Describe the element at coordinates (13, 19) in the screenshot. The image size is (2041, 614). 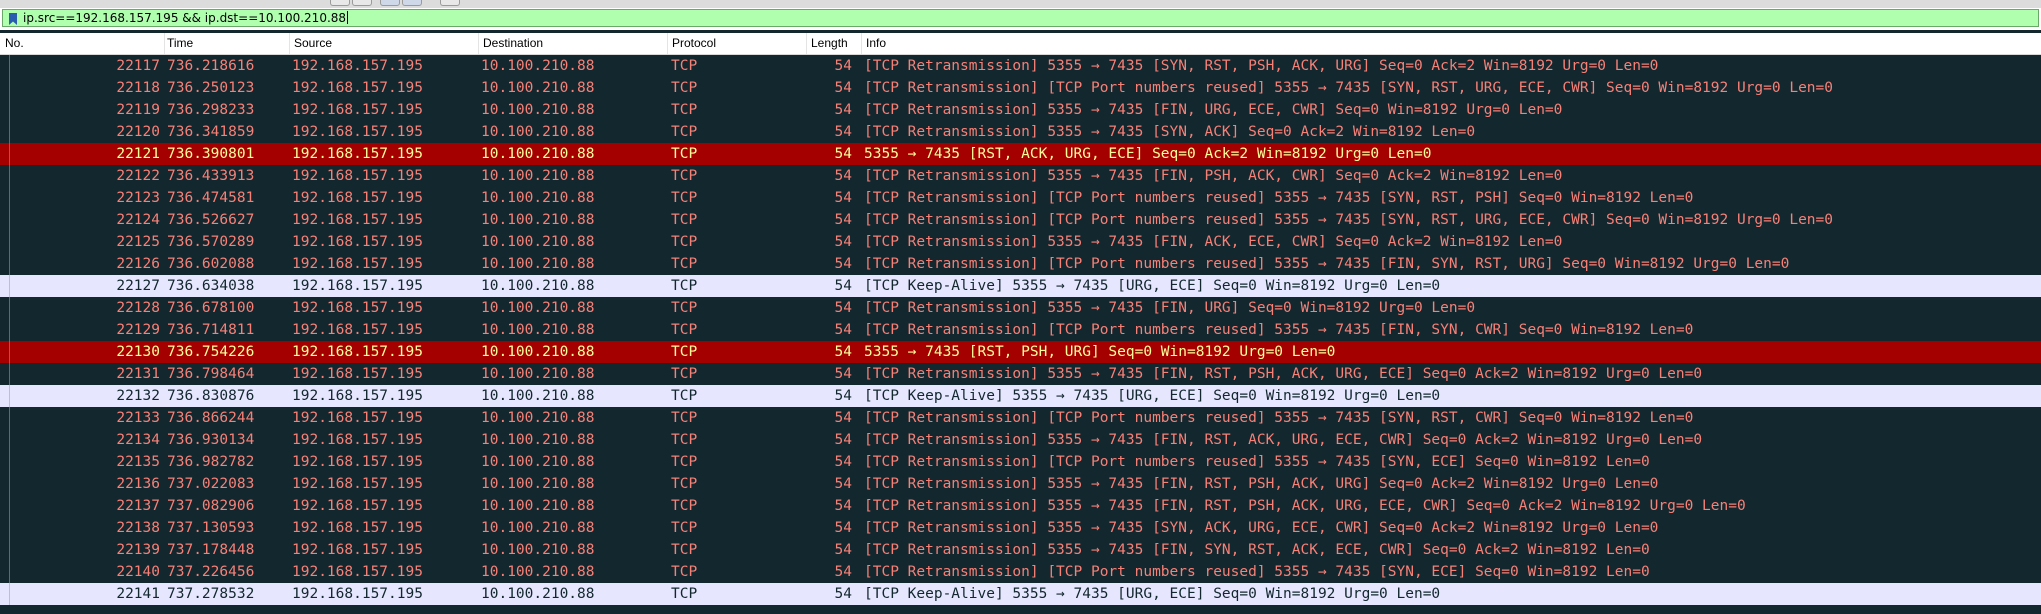
I see `bookmark-icon` at that location.